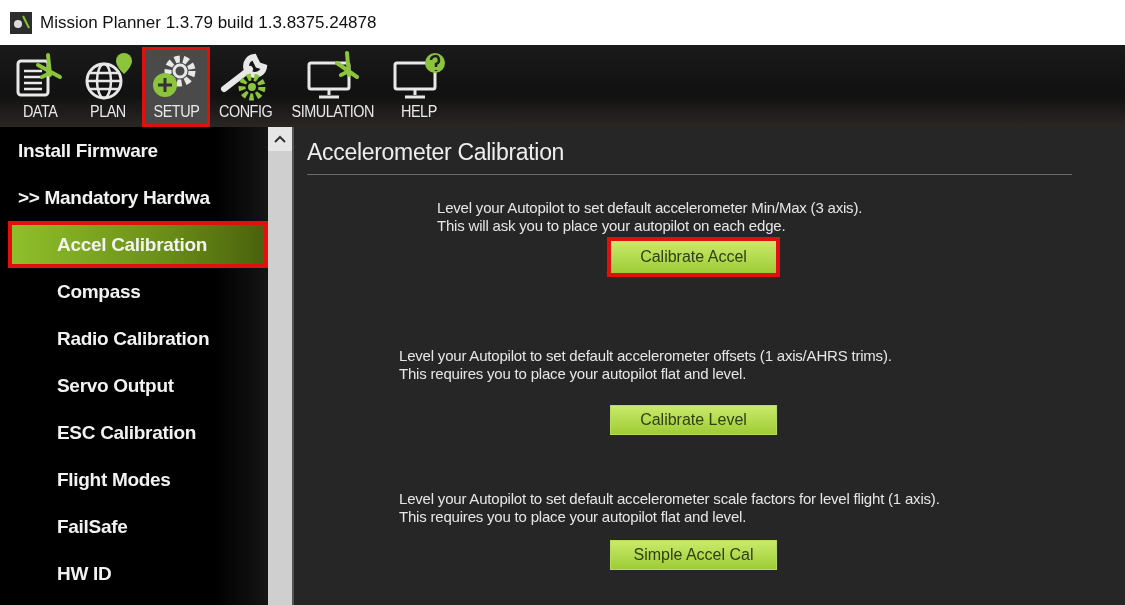  Describe the element at coordinates (333, 76) in the screenshot. I see `monitor-plane-icon` at that location.